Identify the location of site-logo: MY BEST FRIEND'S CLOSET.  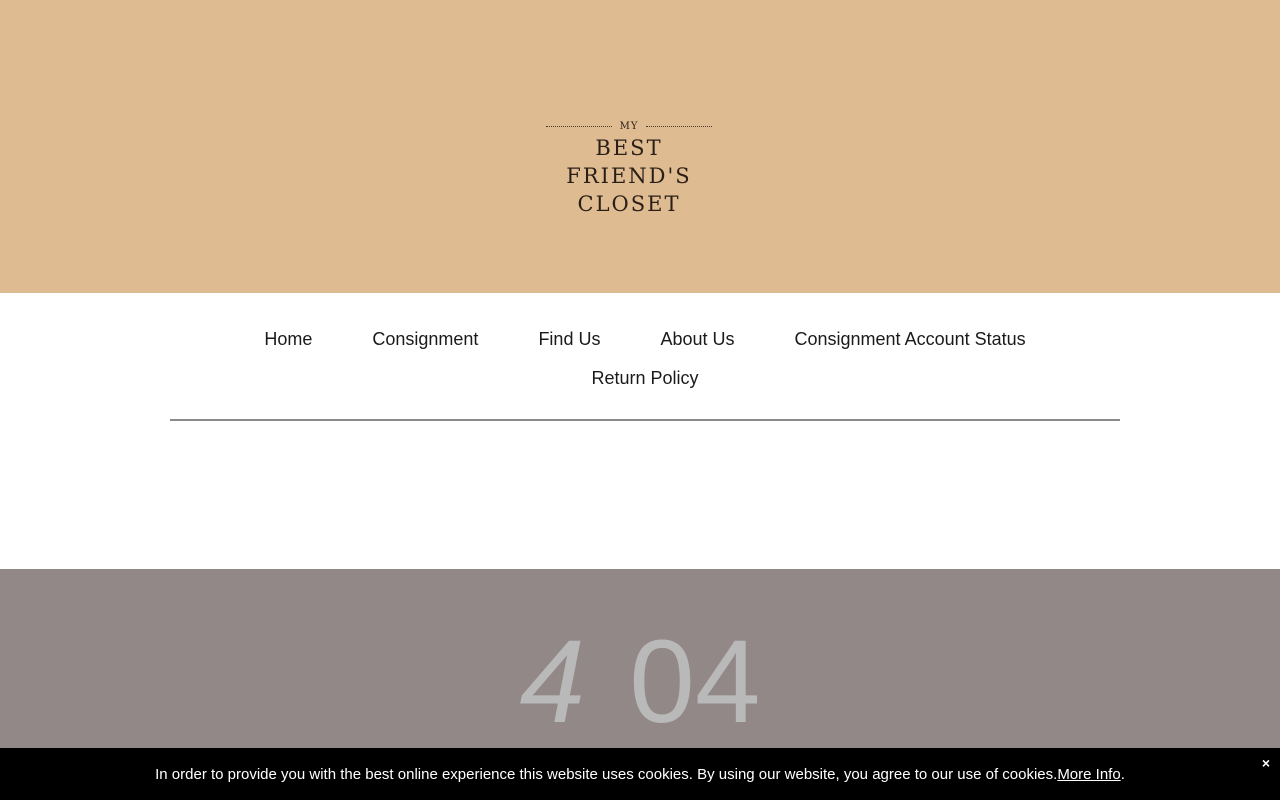
(629, 167).